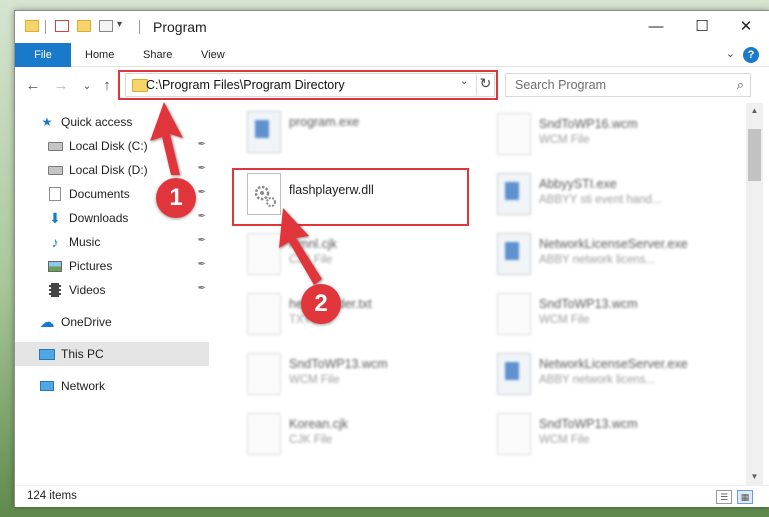 This screenshot has height=517, width=769. I want to click on file-item: help_reader.txt TXT File, so click(359, 317).